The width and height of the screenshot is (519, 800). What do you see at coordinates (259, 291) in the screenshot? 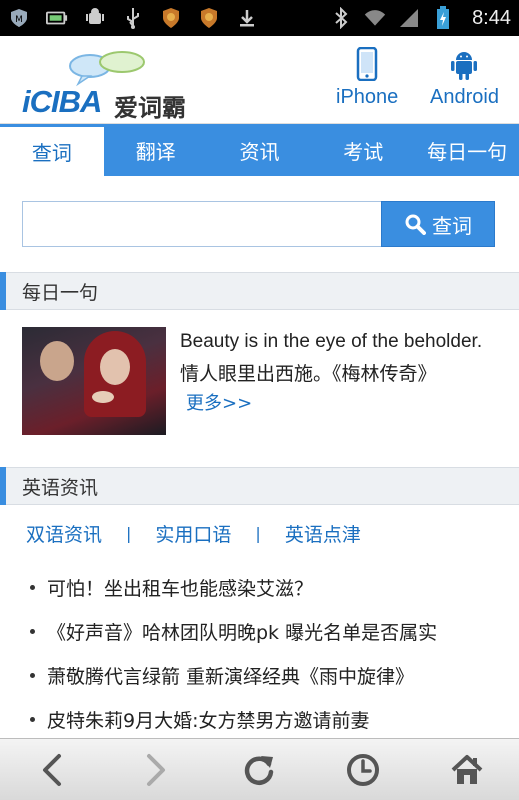
I see `section-header-daily: 每日一句` at bounding box center [259, 291].